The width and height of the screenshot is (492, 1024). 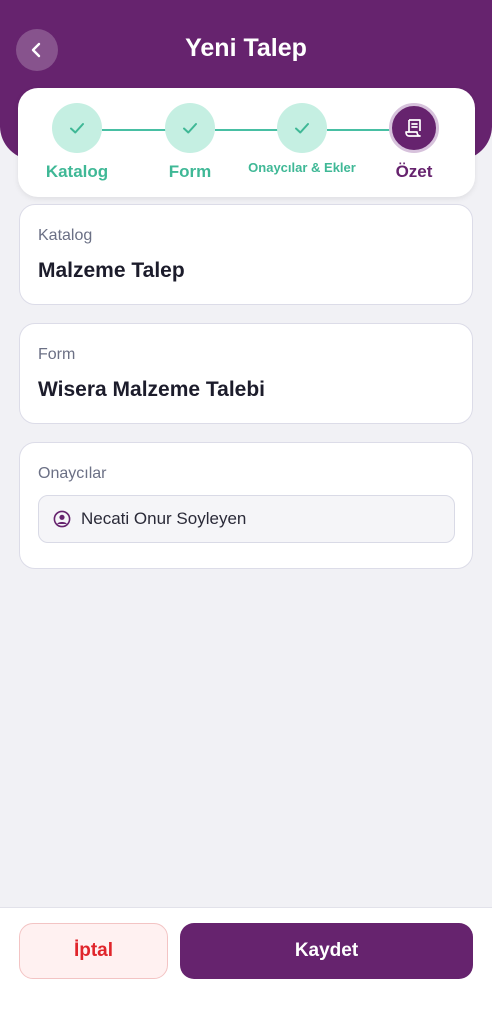 What do you see at coordinates (246, 373) in the screenshot?
I see `form-card: Form Wisera Malzeme Talebi` at bounding box center [246, 373].